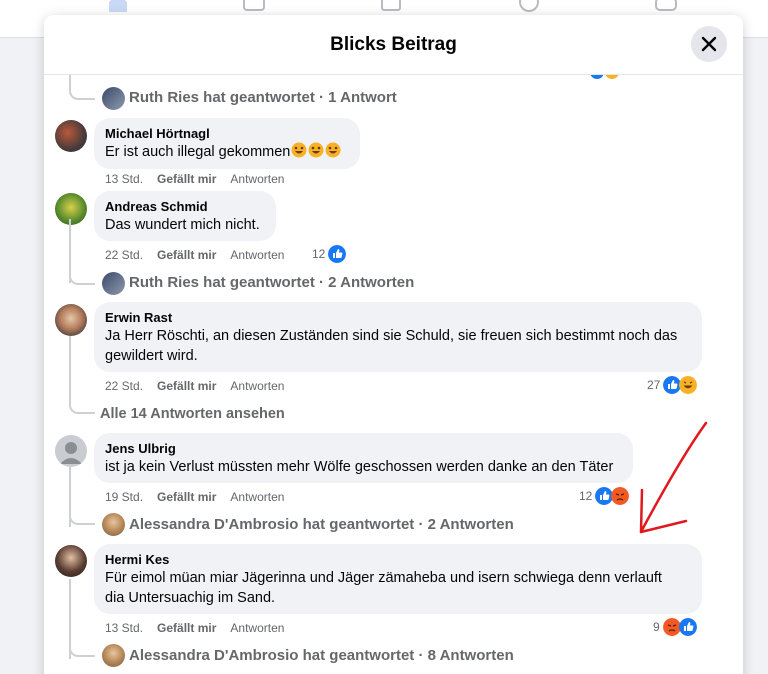  What do you see at coordinates (271, 283) in the screenshot?
I see `replies-summary-link: Ruth Ries hat geantwortet · 2 Antworten` at bounding box center [271, 283].